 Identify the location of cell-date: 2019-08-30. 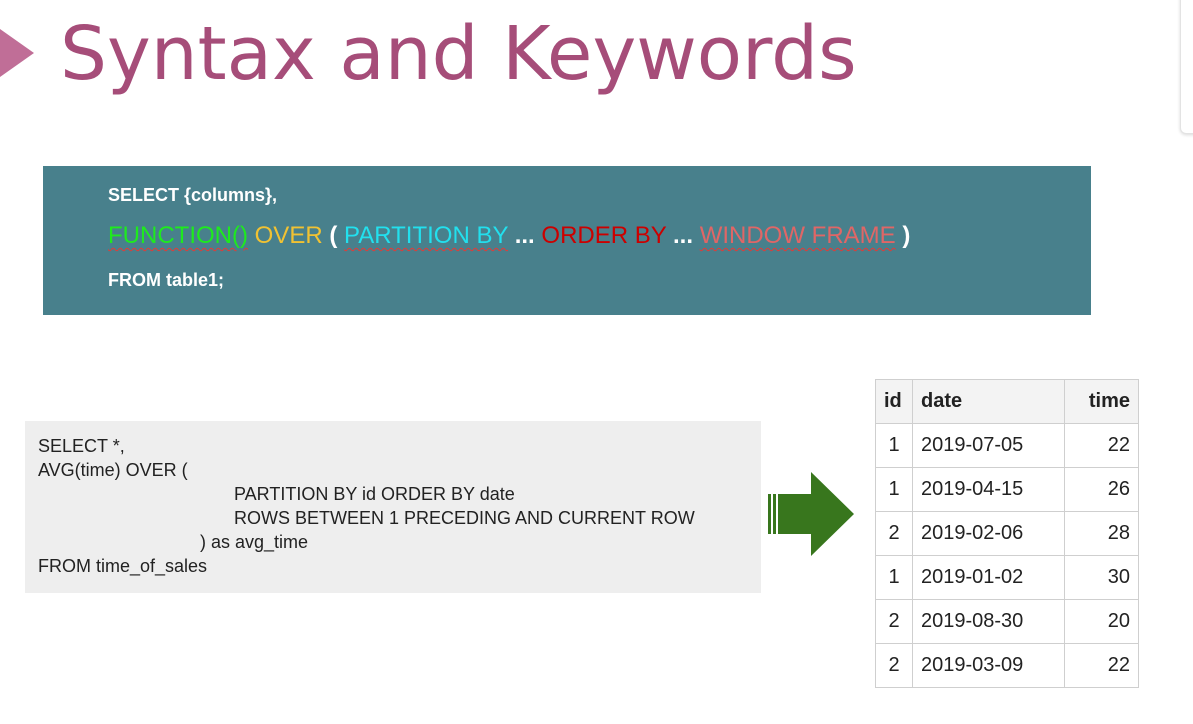
(988, 621).